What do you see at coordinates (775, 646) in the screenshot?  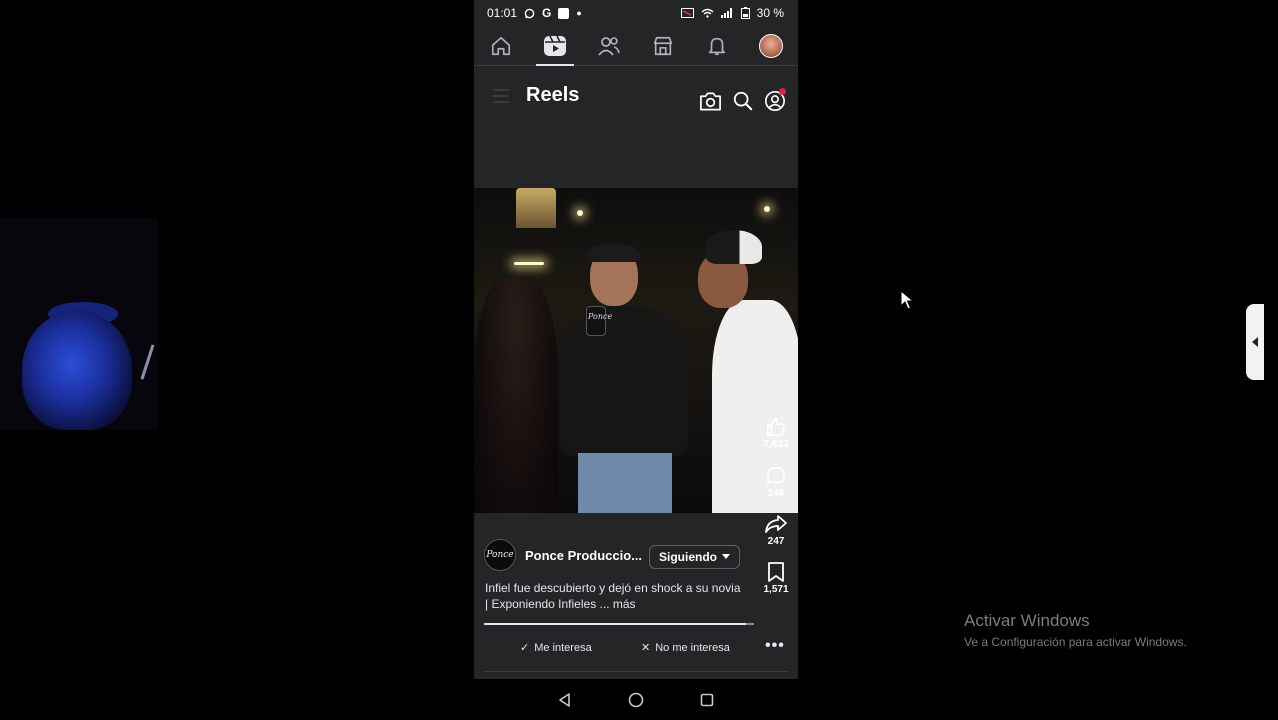 I see `more-options-button: •••` at bounding box center [775, 646].